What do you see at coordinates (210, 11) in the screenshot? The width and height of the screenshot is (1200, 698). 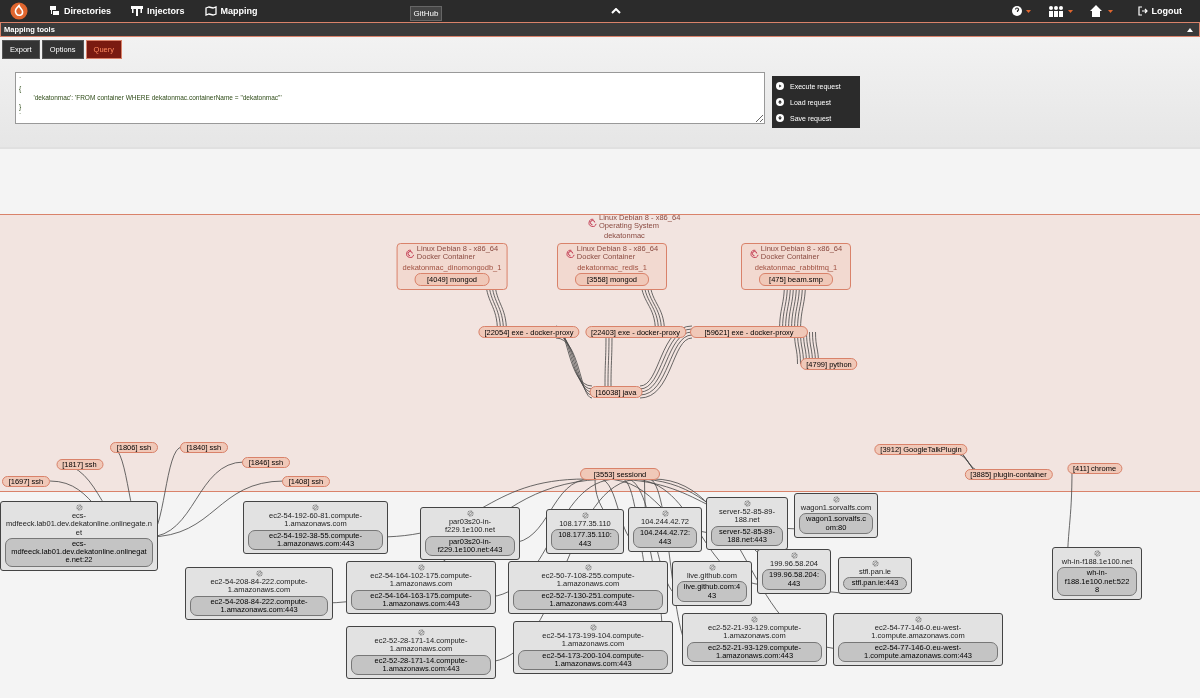 I see `map-icon` at bounding box center [210, 11].